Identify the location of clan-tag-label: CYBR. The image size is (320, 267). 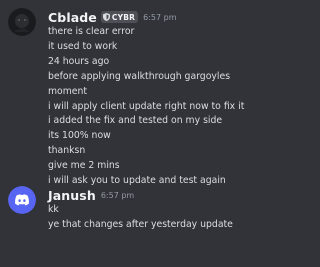
(123, 17).